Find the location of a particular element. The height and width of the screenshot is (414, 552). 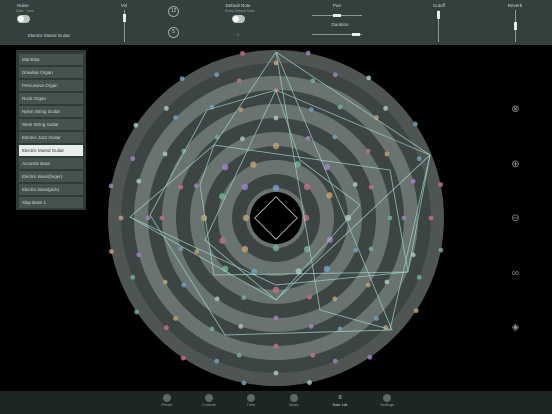

instrument-option: Electric Bass(pick) is located at coordinates (51, 189).